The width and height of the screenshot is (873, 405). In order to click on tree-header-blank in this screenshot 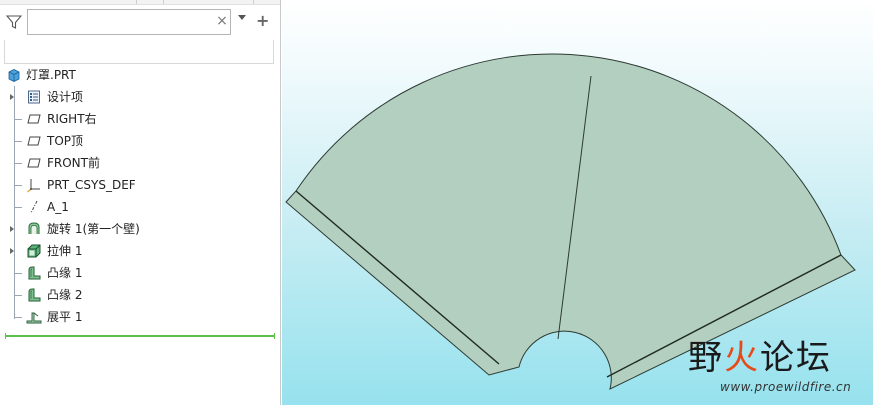, I will do `click(139, 52)`.